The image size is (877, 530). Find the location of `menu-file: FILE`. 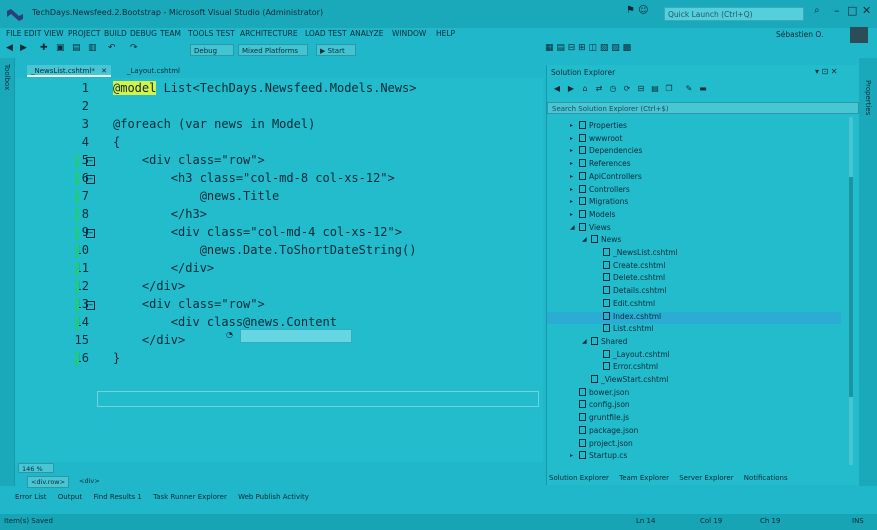

menu-file: FILE is located at coordinates (13, 33).